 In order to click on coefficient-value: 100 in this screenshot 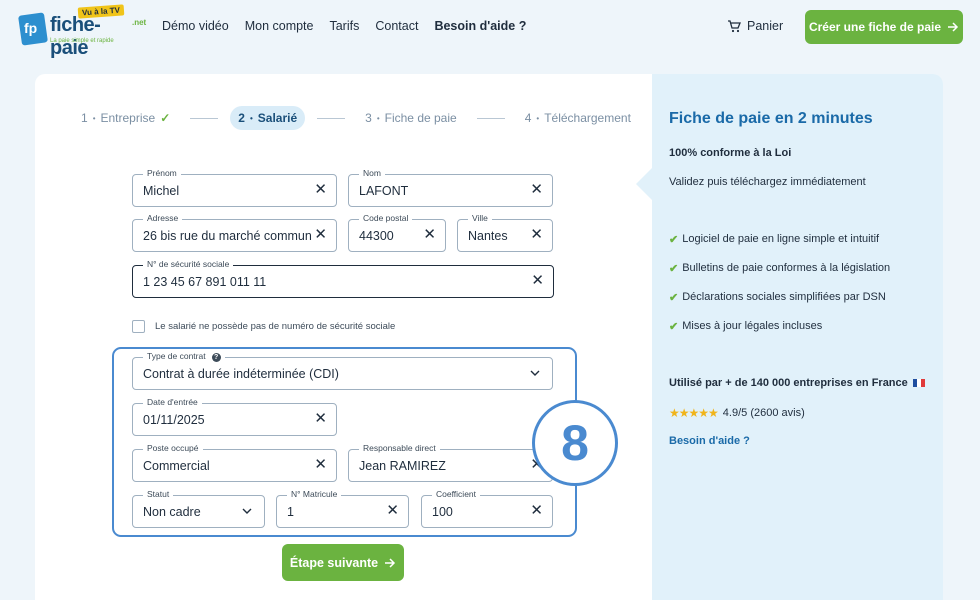, I will do `click(442, 512)`.